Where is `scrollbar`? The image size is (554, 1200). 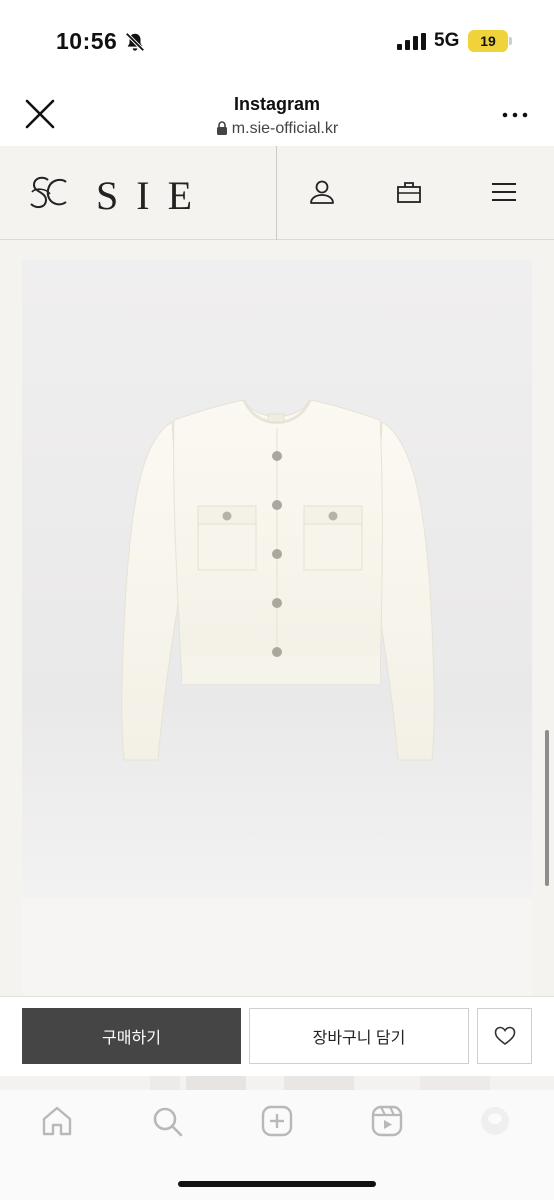
scrollbar is located at coordinates (547, 808).